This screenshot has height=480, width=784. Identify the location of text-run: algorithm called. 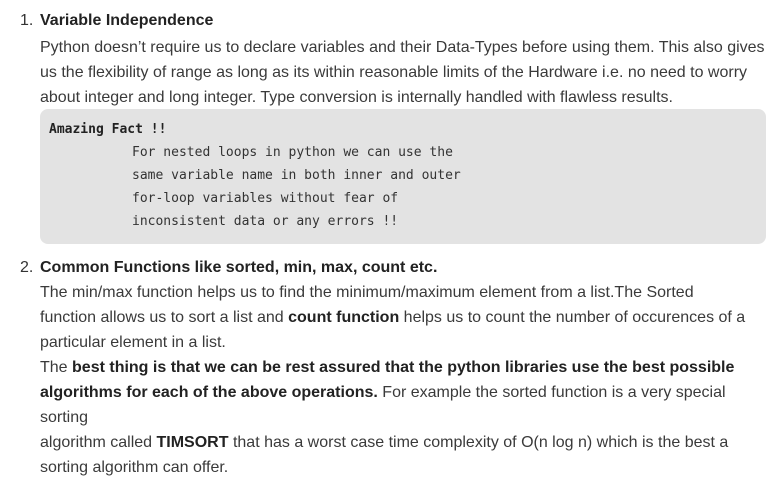
(98, 442).